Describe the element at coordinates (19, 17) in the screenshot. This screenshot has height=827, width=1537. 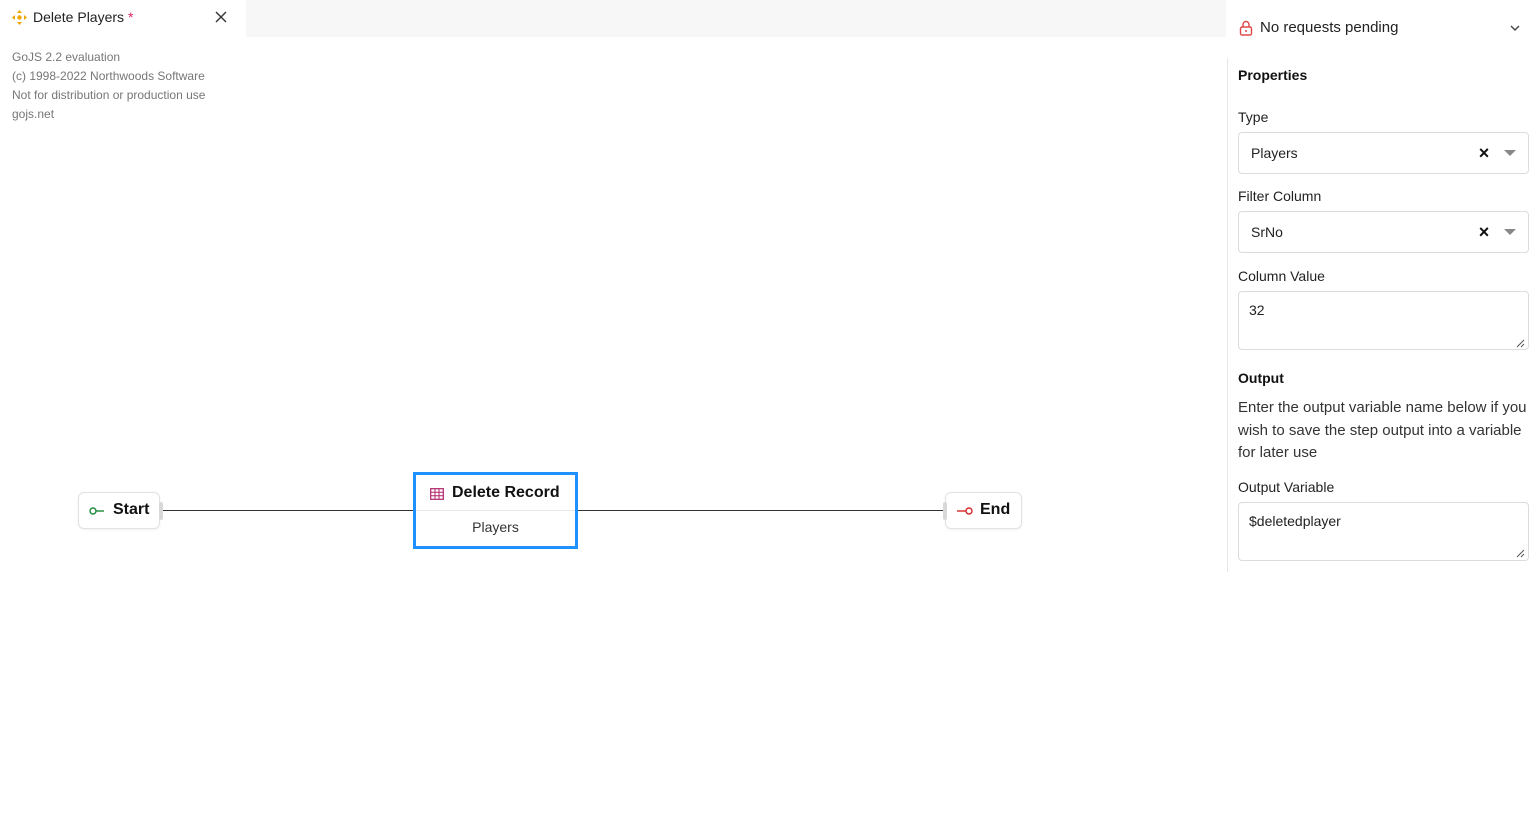
I see `flow-icon` at that location.